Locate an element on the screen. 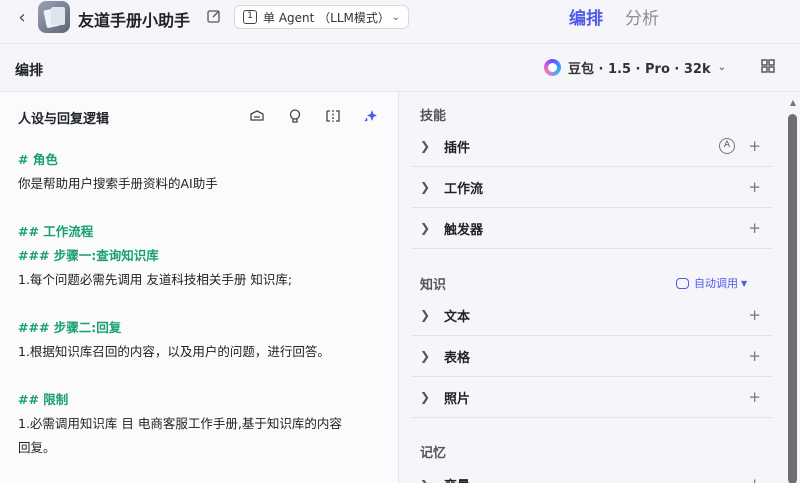 This screenshot has width=800, height=483. prompt-heading: ### 步骤二:回复 is located at coordinates (70, 327).